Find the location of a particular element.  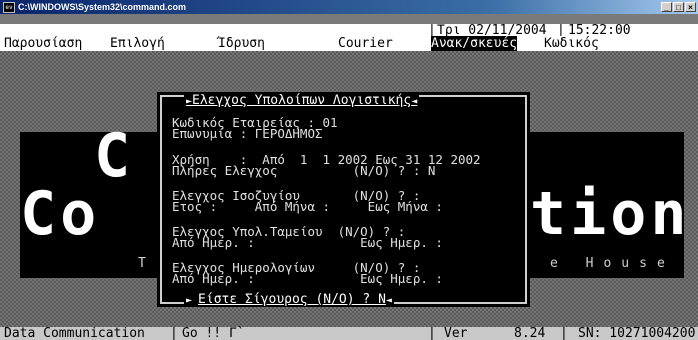

menu-item-presentation: Παρουσίαση is located at coordinates (43, 43).